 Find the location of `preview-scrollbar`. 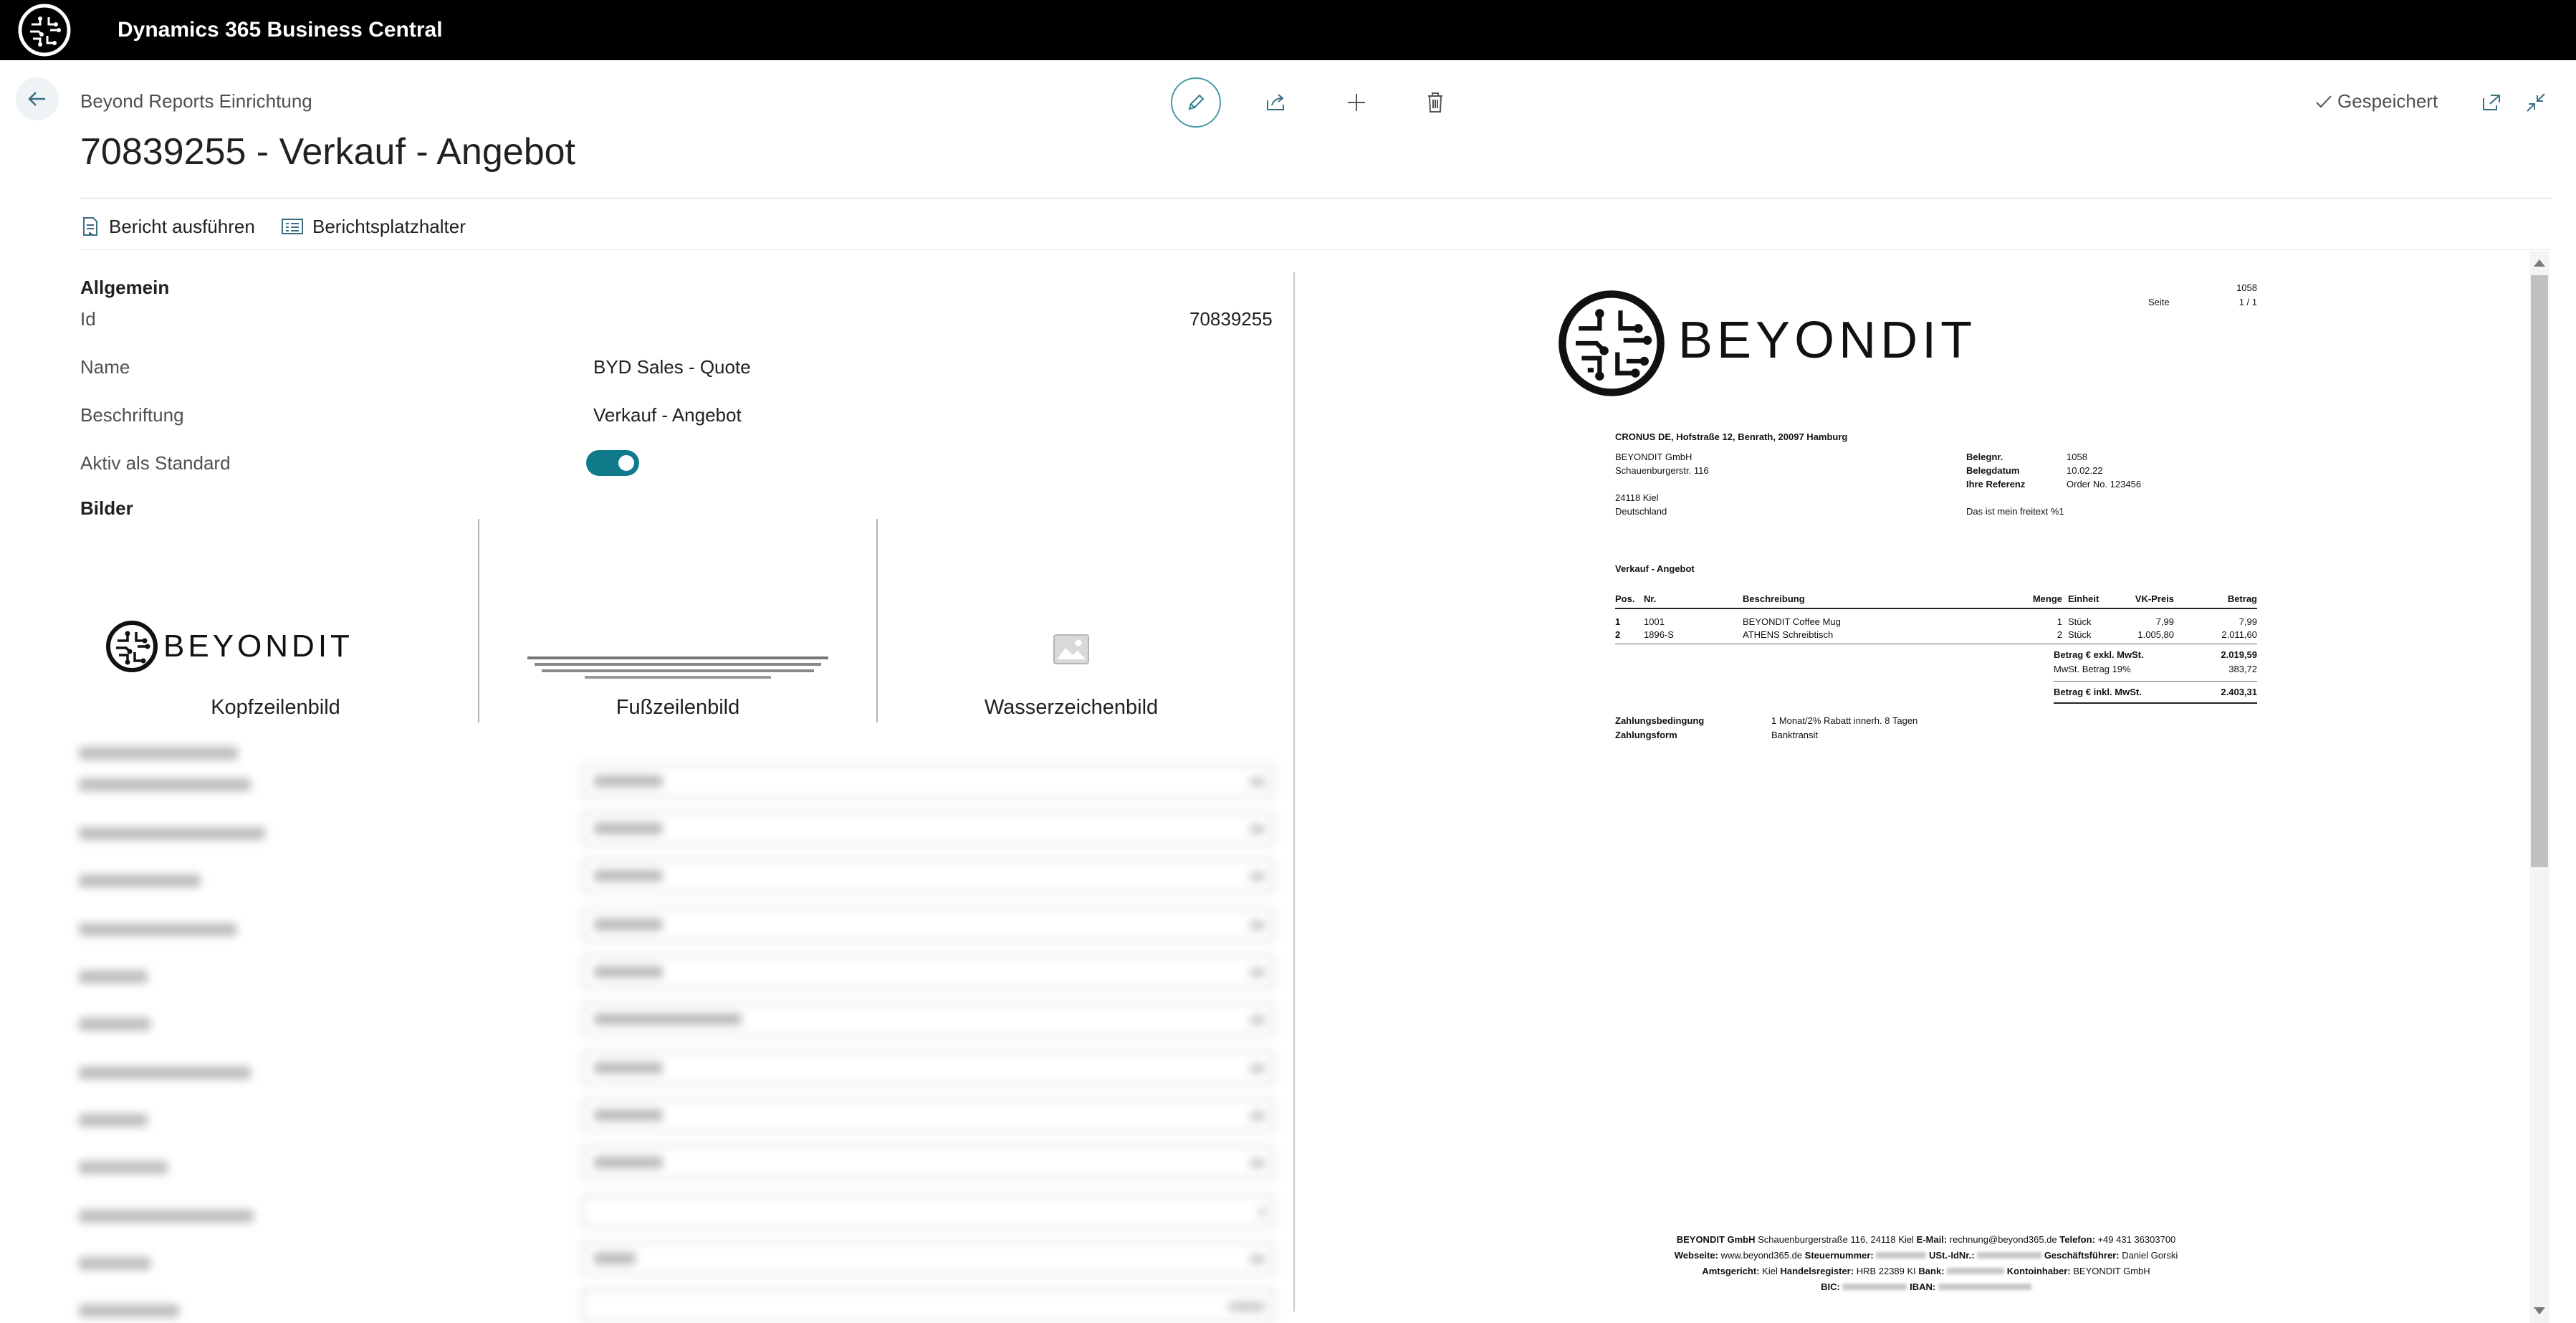

preview-scrollbar is located at coordinates (2539, 787).